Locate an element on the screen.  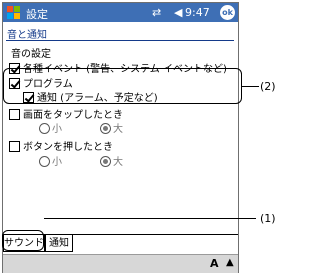
volume-icon: ◀ is located at coordinates (178, 12).